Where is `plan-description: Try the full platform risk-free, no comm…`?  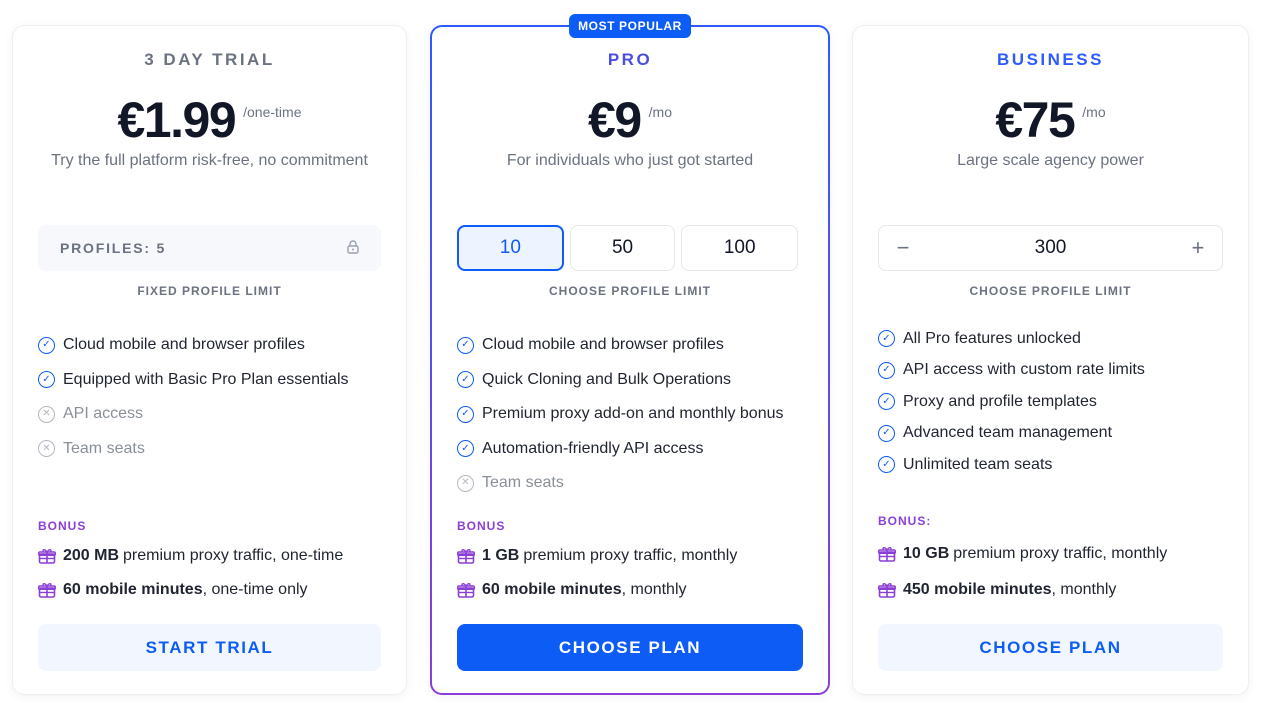 plan-description: Try the full platform risk-free, no comm… is located at coordinates (209, 160).